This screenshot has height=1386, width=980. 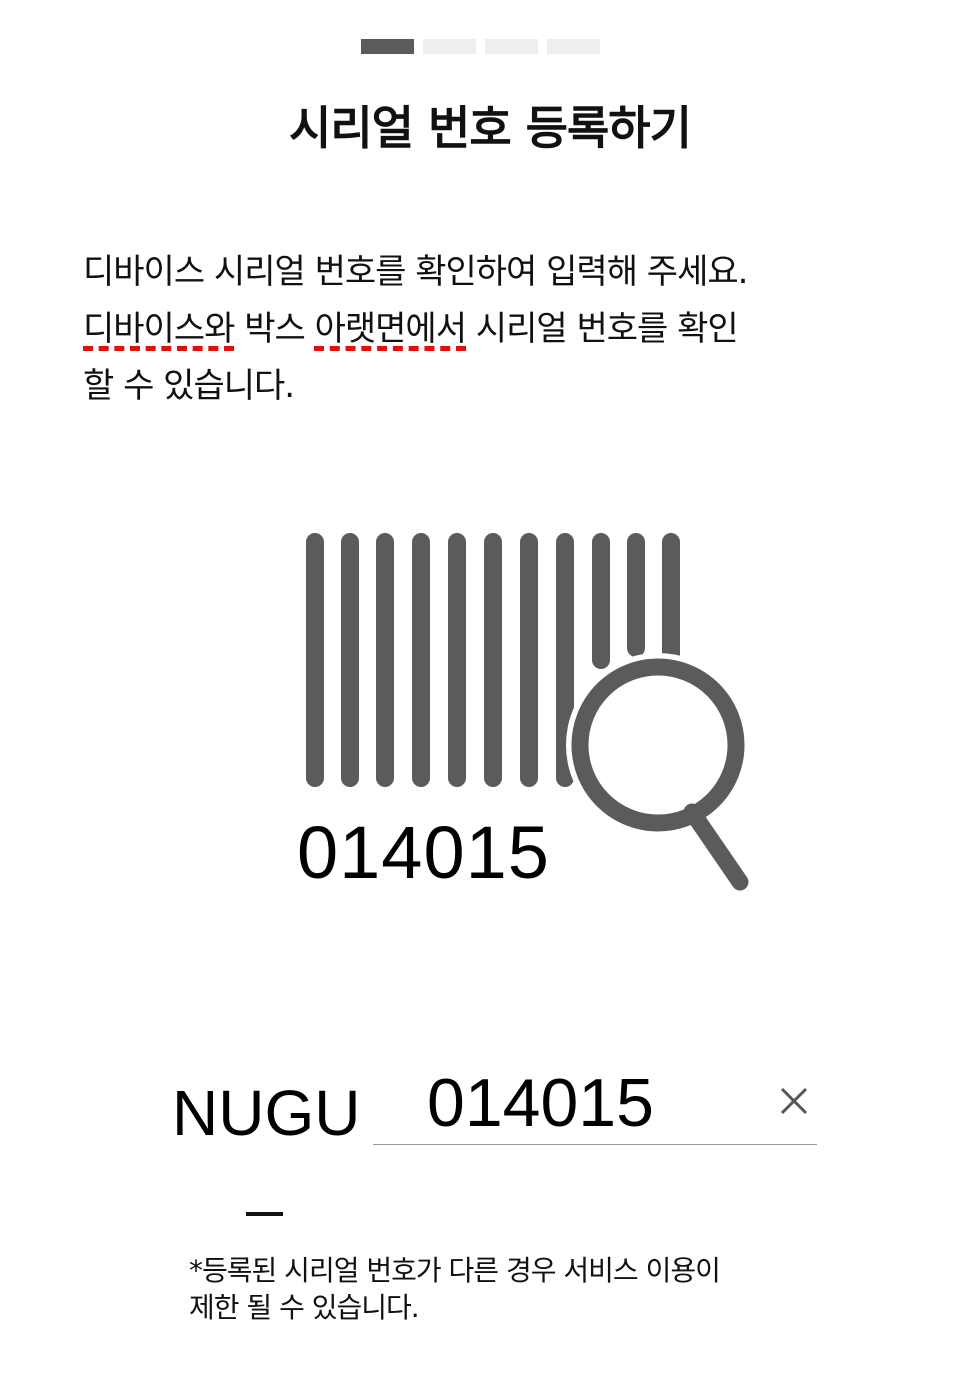 I want to click on barcode-number-label: 014015, so click(x=423, y=852).